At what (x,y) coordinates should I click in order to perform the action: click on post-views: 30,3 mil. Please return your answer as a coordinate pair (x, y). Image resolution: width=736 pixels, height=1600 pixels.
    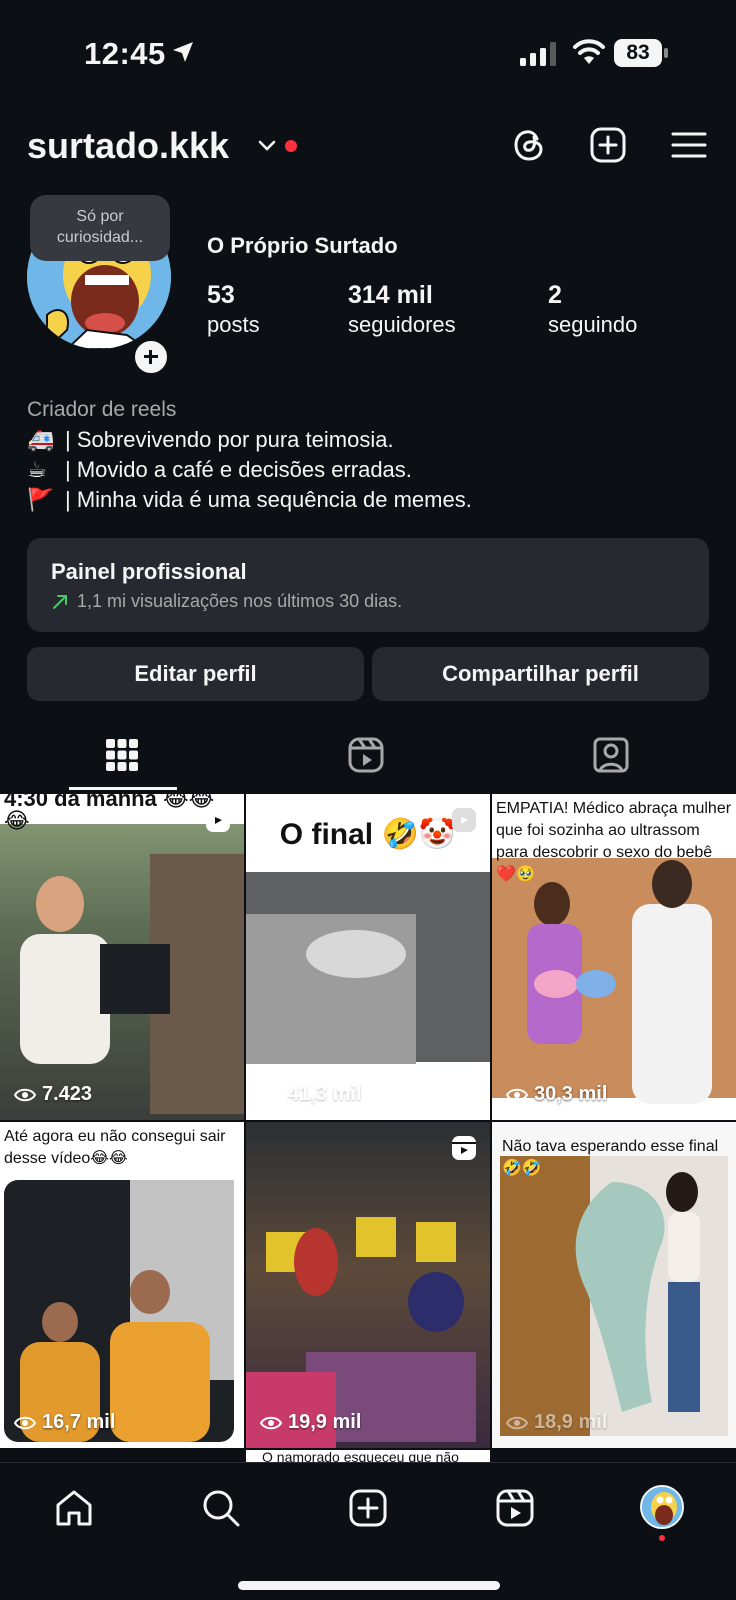
    Looking at the image, I should click on (556, 1094).